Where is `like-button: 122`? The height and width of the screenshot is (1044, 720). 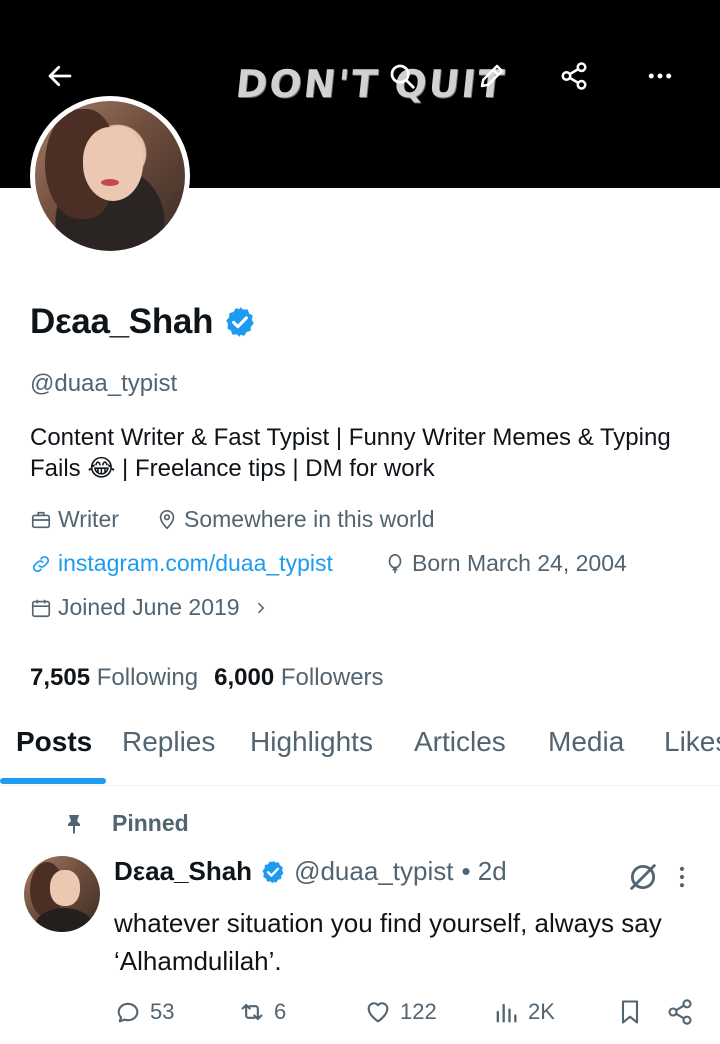 like-button: 122 is located at coordinates (400, 1012).